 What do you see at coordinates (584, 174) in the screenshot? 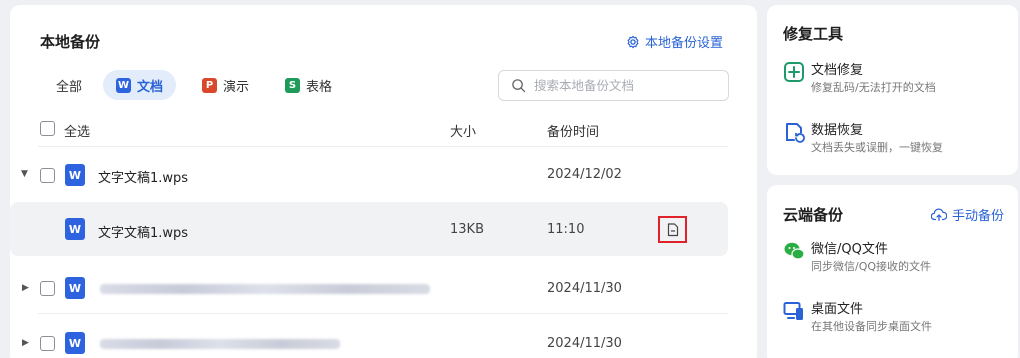
I see `backup-date: 2024/12/02` at bounding box center [584, 174].